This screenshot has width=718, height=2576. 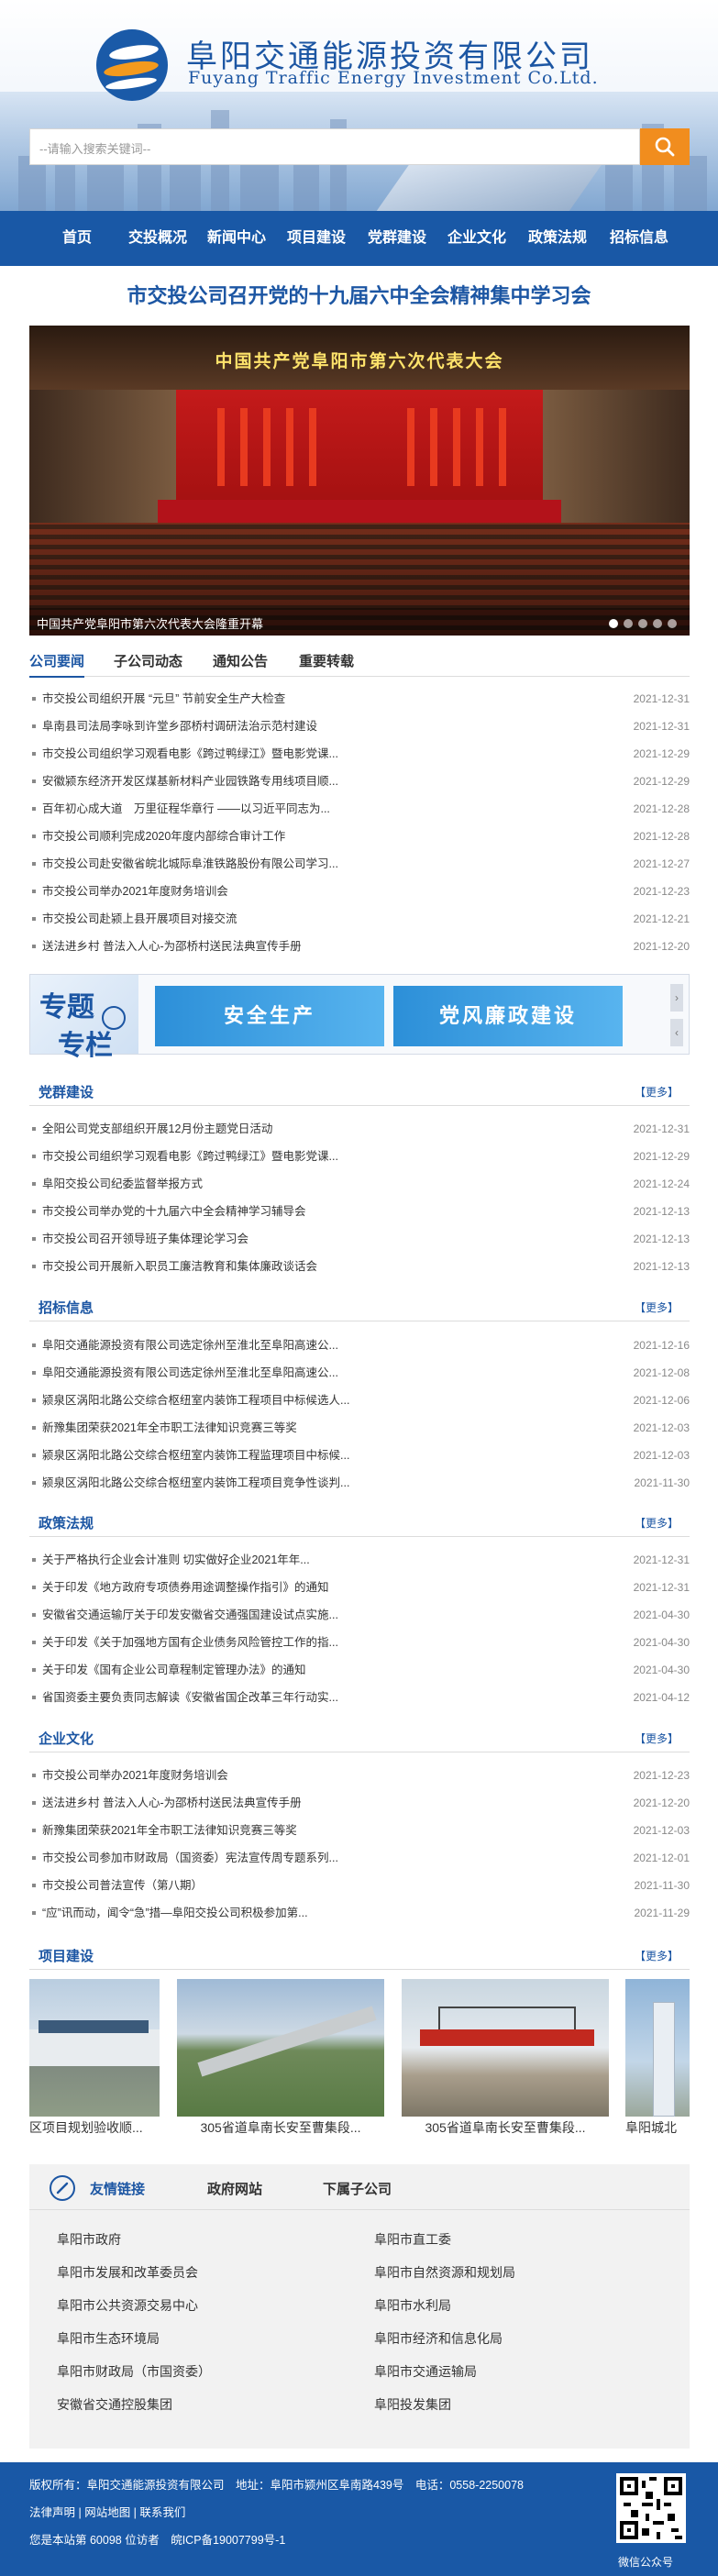 What do you see at coordinates (312, 726) in the screenshot?
I see `item-title: 阜南县司法局李咏到许堂乡邵桥村调研法治示范村建设` at bounding box center [312, 726].